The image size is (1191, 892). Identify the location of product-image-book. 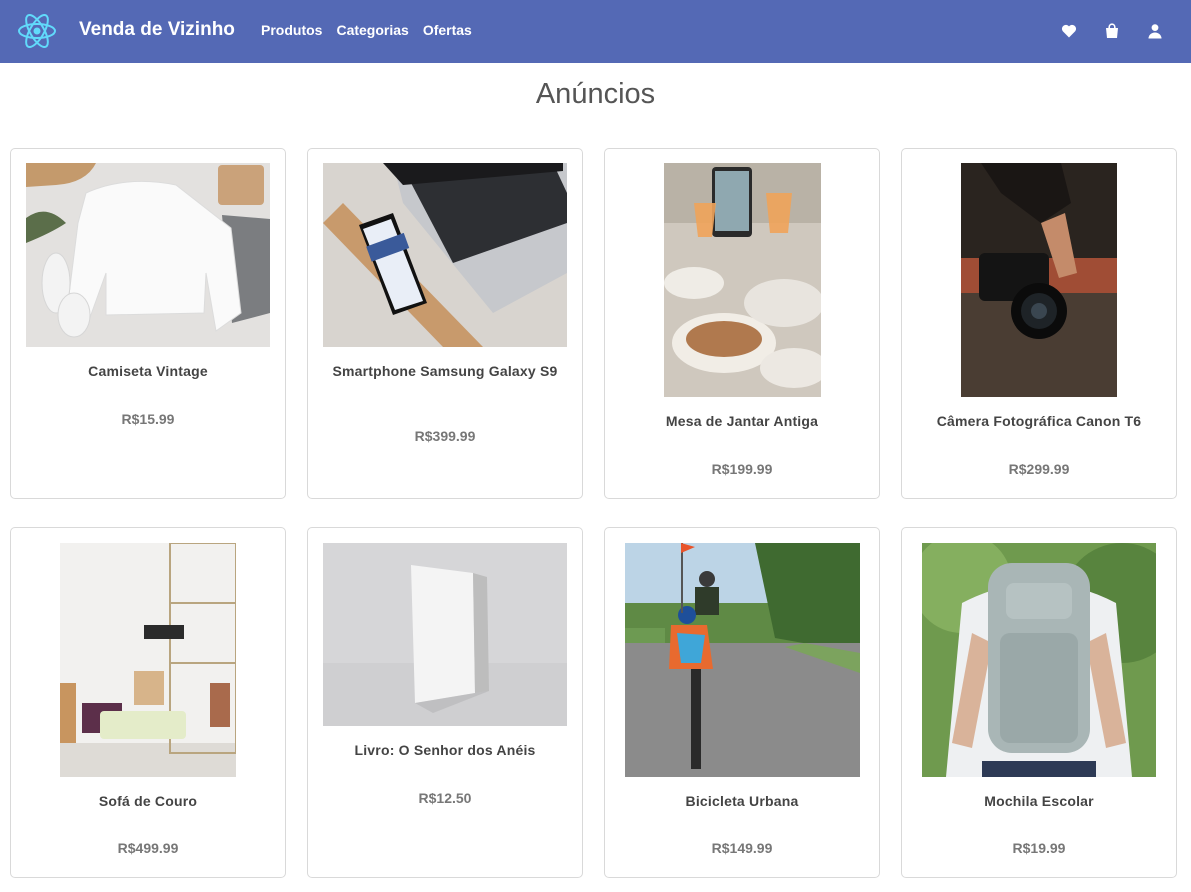
(445, 634).